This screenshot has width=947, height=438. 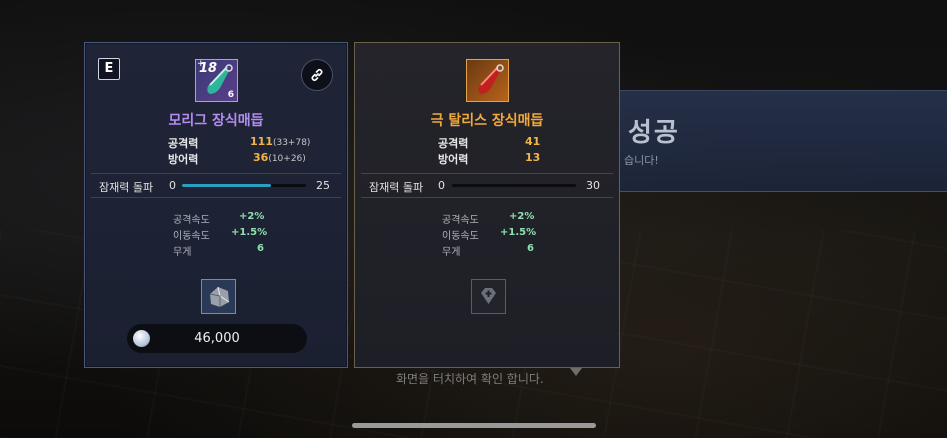 I want to click on empty-gem-slot, so click(x=488, y=296).